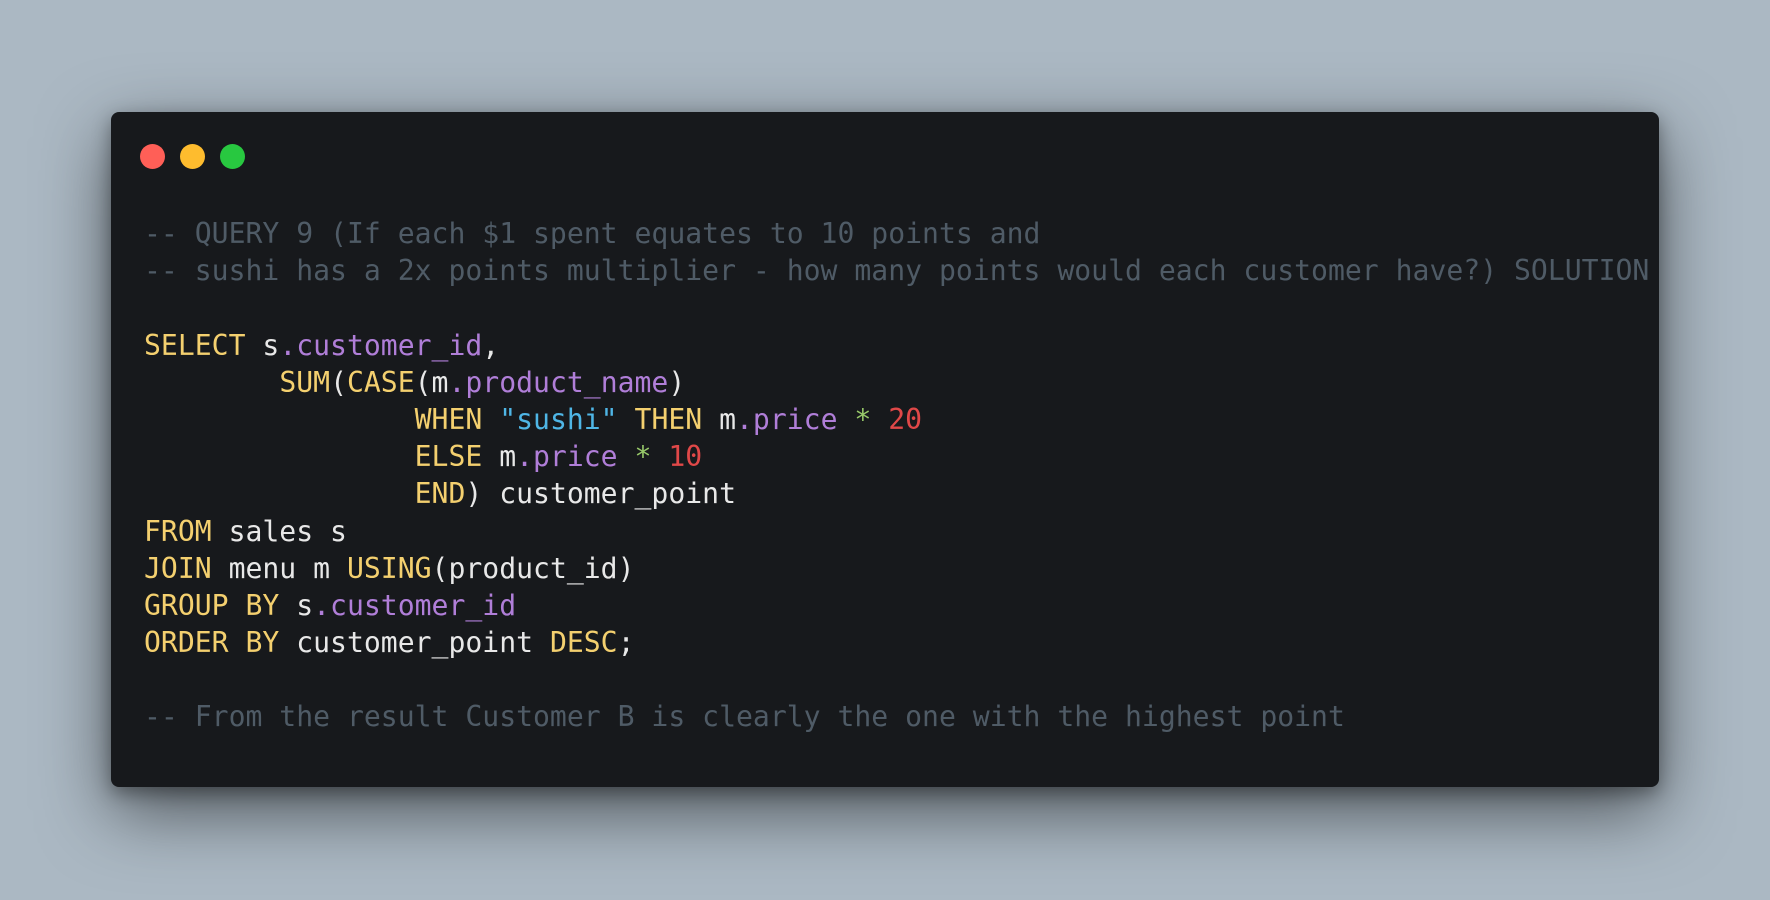 This screenshot has height=900, width=1770. I want to click on code-token: menu m, so click(279, 568).